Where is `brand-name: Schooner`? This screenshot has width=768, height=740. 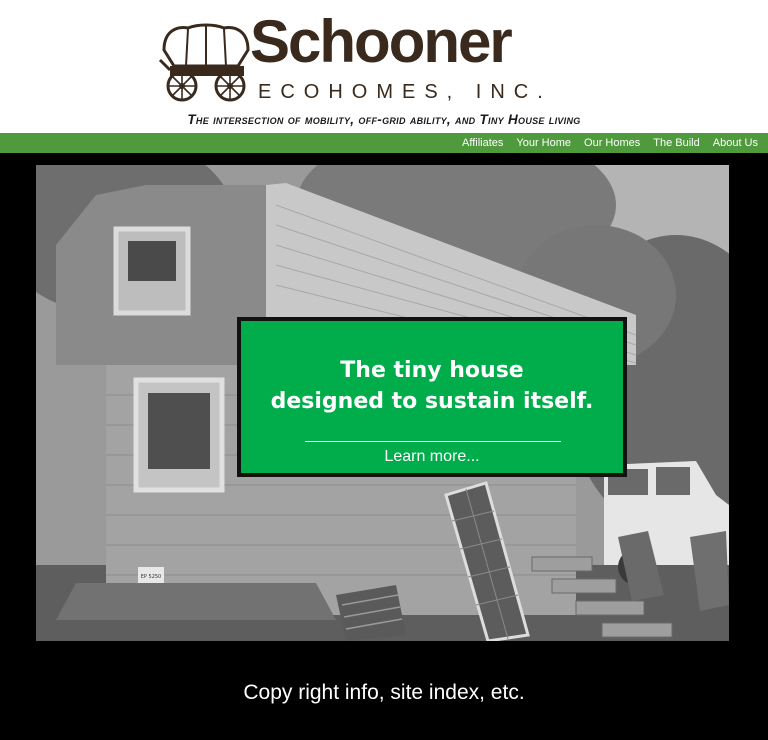 brand-name: Schooner is located at coordinates (381, 41).